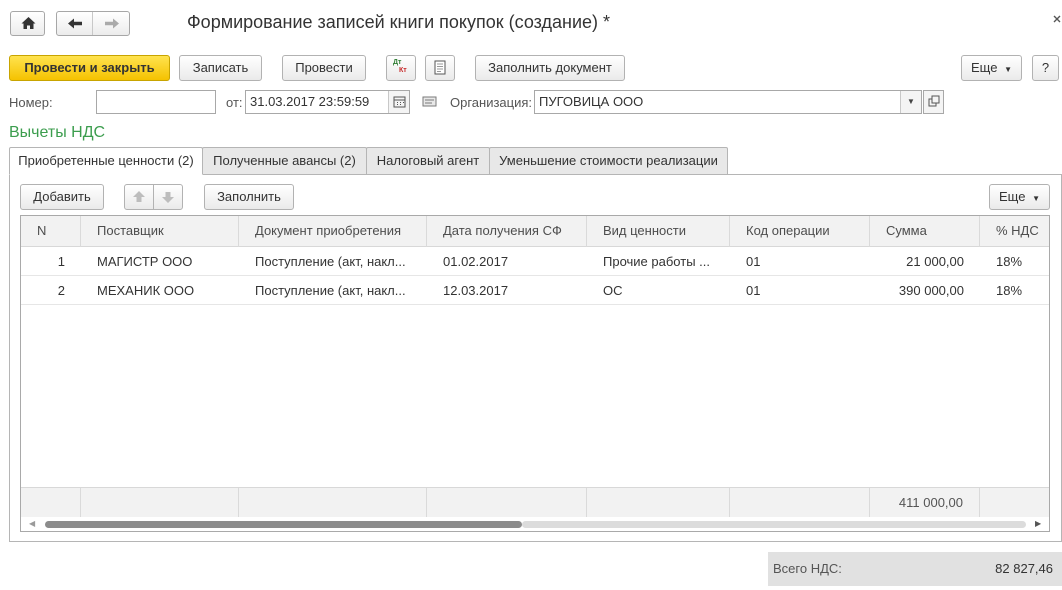 The width and height of the screenshot is (1062, 590). I want to click on dt-kt-icon: Дт Кт, so click(402, 68).